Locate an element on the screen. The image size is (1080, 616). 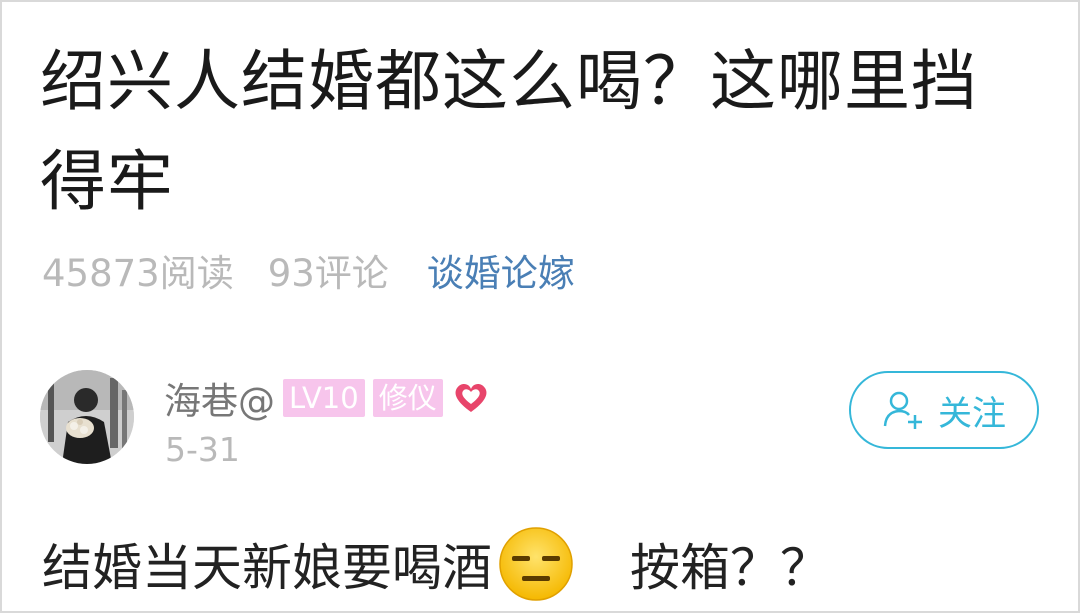
post-meta: 45873阅读 93评论 谈婚论嫁 is located at coordinates (308, 270).